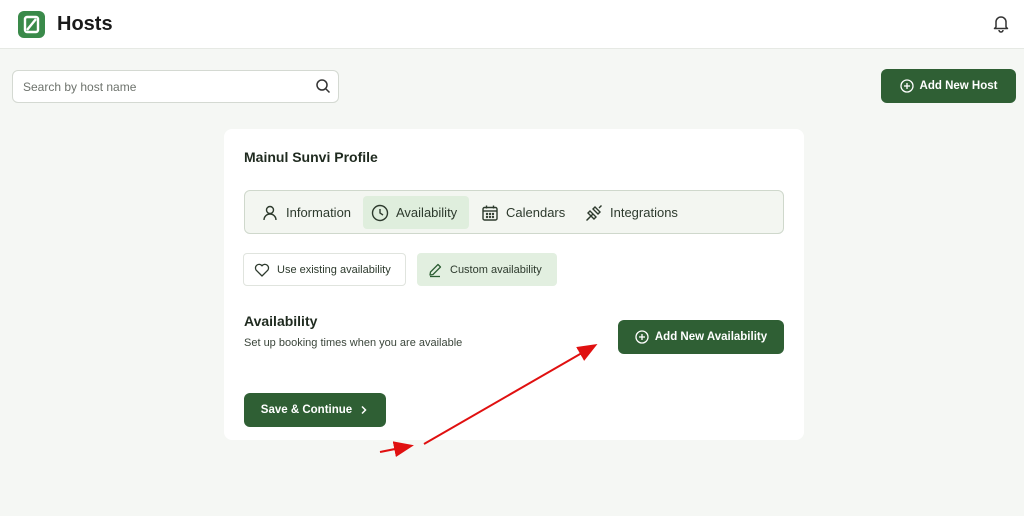  Describe the element at coordinates (490, 213) in the screenshot. I see `calendar-icon` at that location.